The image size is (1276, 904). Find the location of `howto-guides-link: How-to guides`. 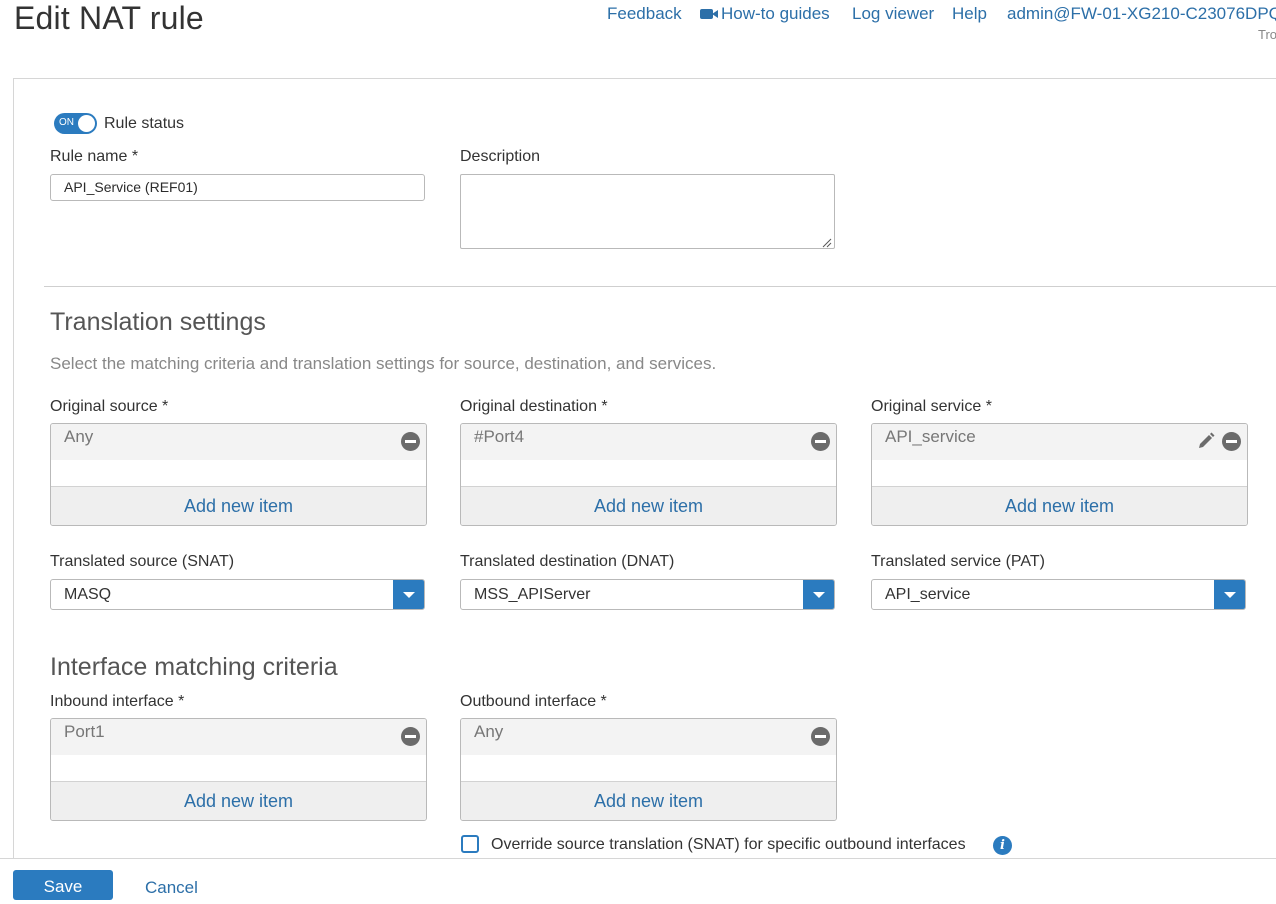

howto-guides-link: How-to guides is located at coordinates (765, 14).